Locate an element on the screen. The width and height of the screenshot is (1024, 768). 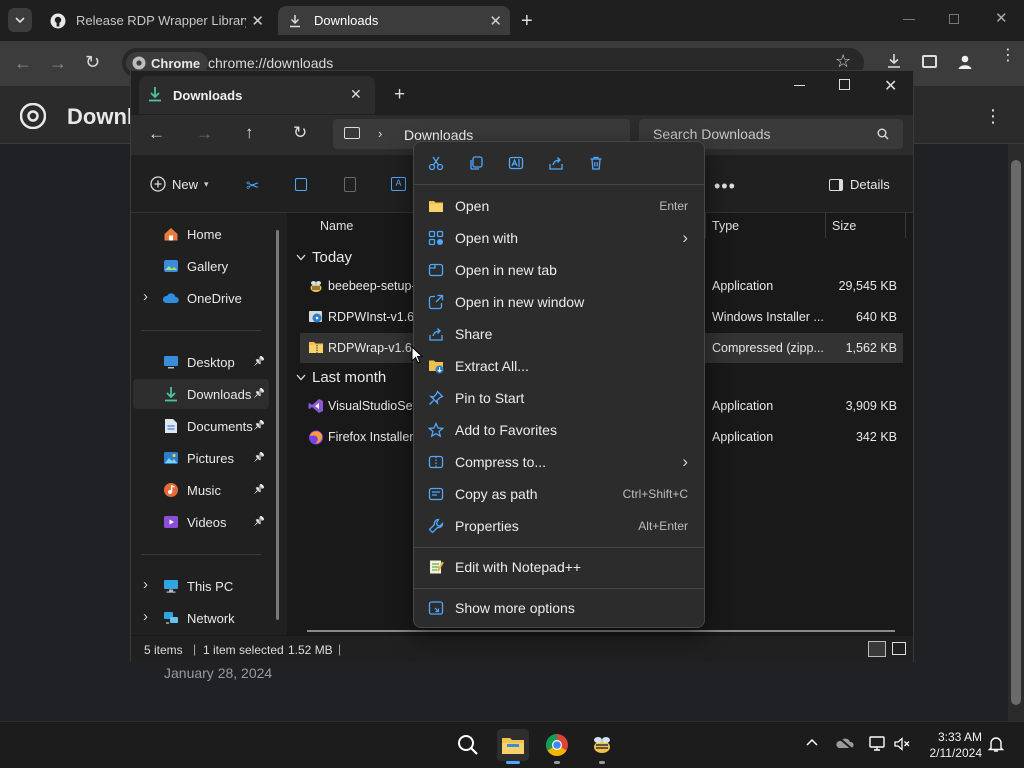
nav-item-label: Home is located at coordinates (204, 234).